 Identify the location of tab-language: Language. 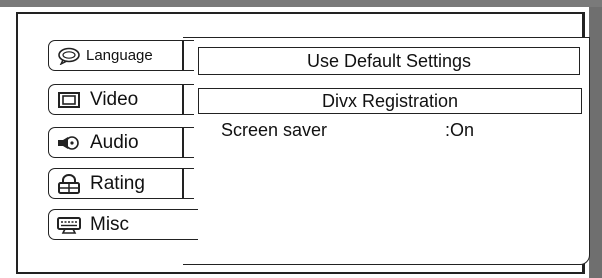
(121, 55).